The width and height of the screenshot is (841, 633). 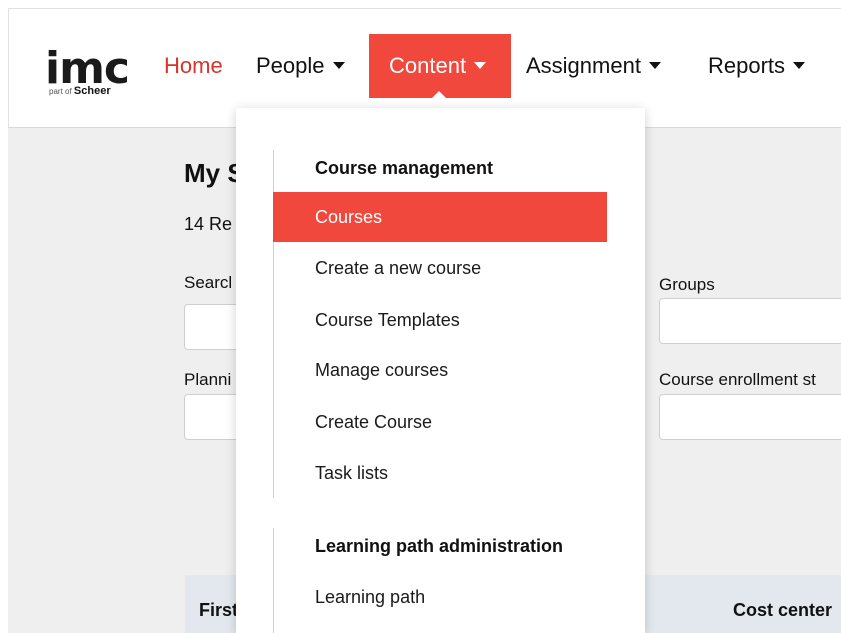 I want to click on nav-assignment: Assignment, so click(x=593, y=66).